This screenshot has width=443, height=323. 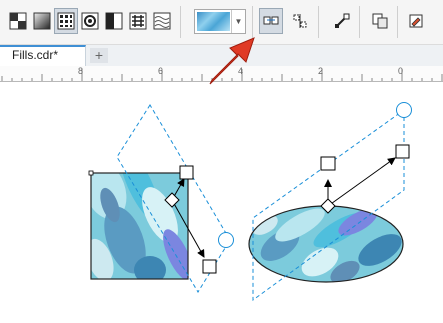 I want to click on wave-fill-icon, so click(x=162, y=21).